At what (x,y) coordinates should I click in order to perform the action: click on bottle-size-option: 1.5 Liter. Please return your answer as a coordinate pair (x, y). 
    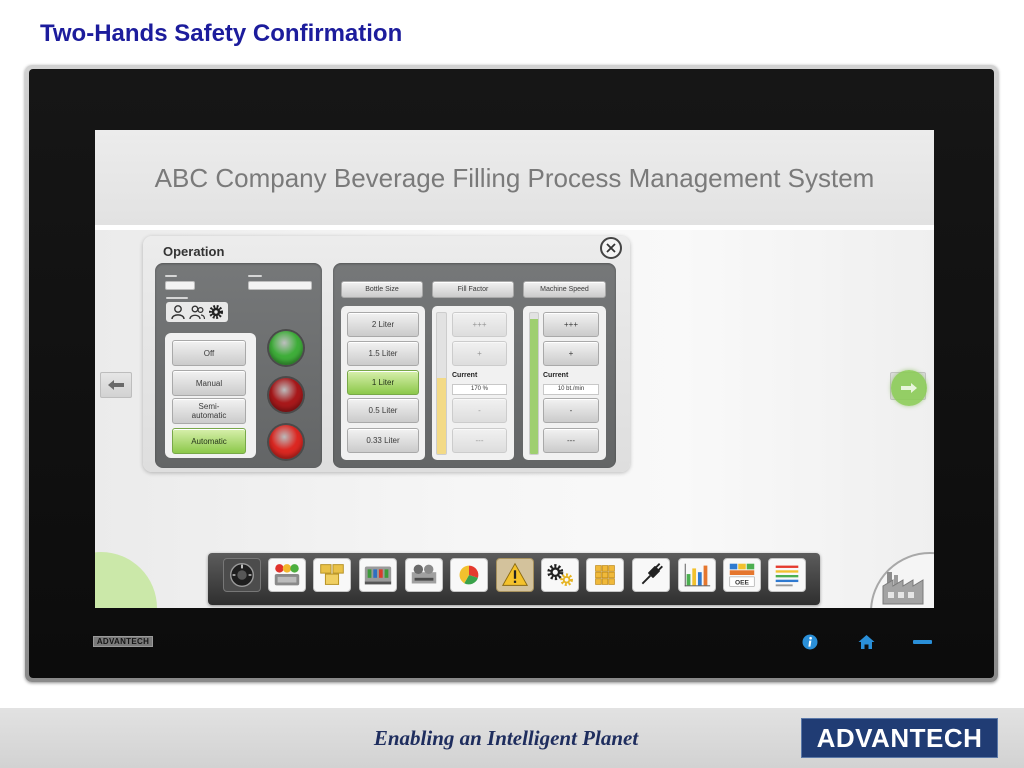
    Looking at the image, I should click on (383, 353).